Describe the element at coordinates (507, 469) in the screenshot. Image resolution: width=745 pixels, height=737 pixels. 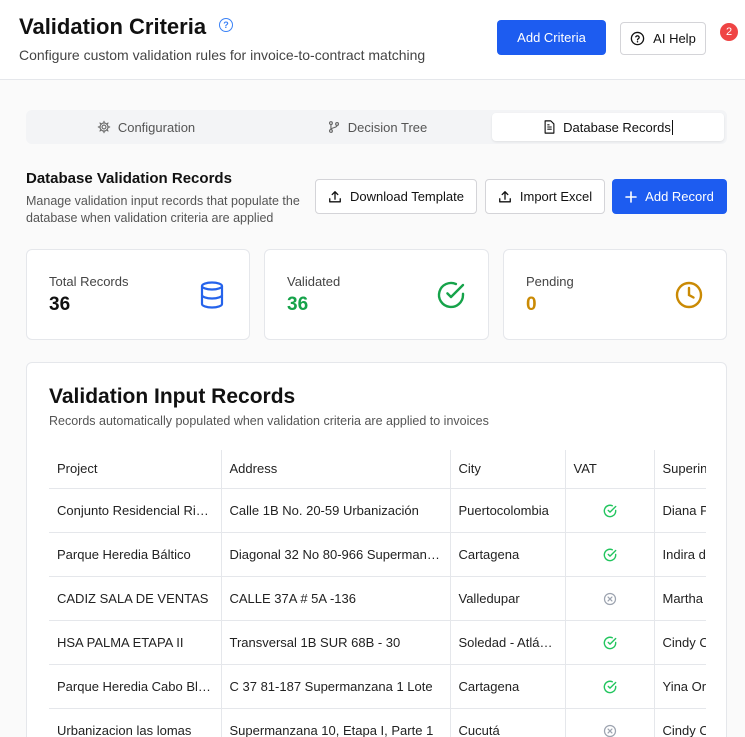
I see `column-header-city: City` at that location.